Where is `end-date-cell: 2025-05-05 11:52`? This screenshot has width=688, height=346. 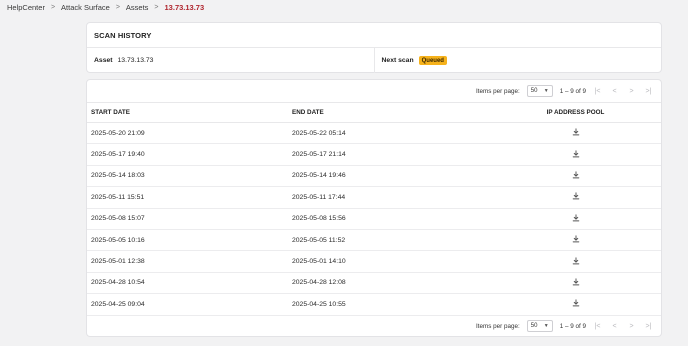 end-date-cell: 2025-05-05 11:52 is located at coordinates (319, 240).